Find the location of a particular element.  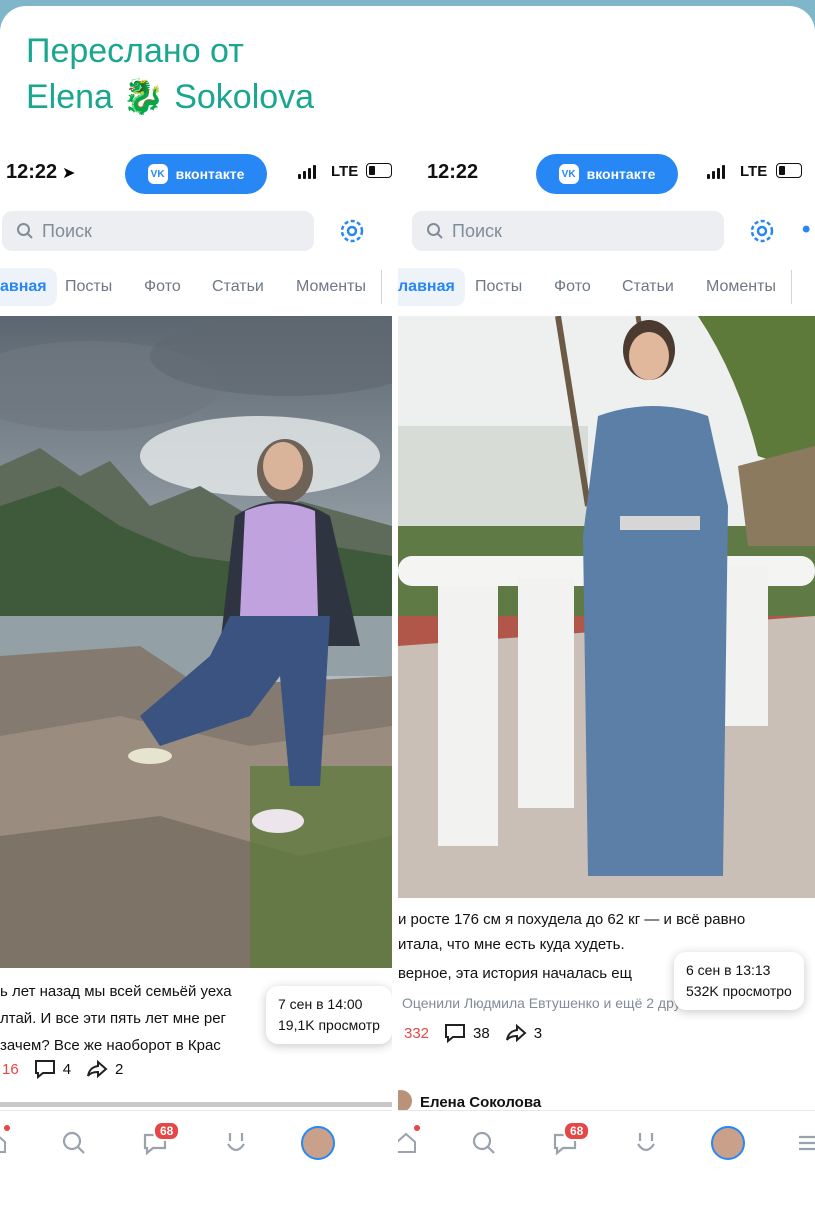

comment-count: 4 is located at coordinates (67, 1069).